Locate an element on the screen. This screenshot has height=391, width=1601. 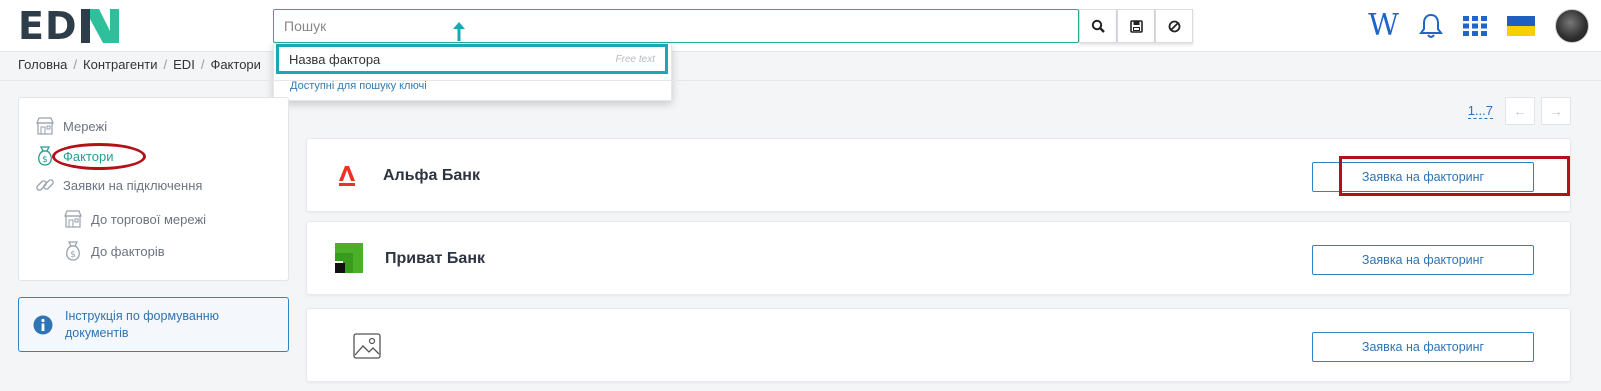
info-icon is located at coordinates (43, 324).